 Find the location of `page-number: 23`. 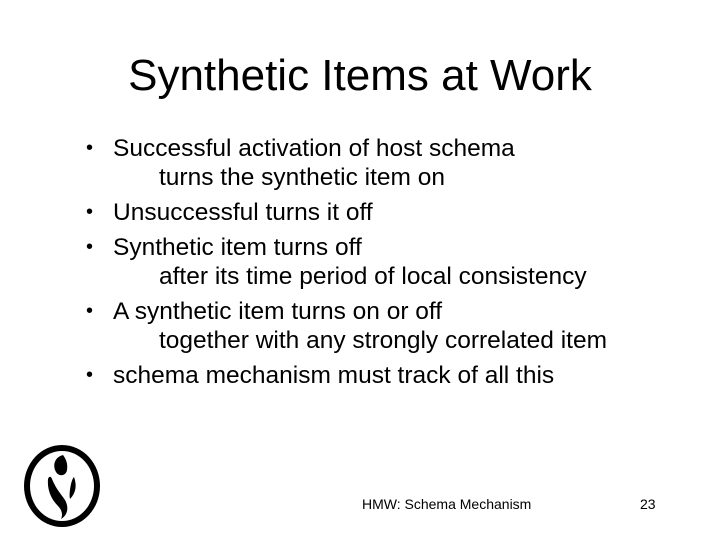

page-number: 23 is located at coordinates (648, 504).